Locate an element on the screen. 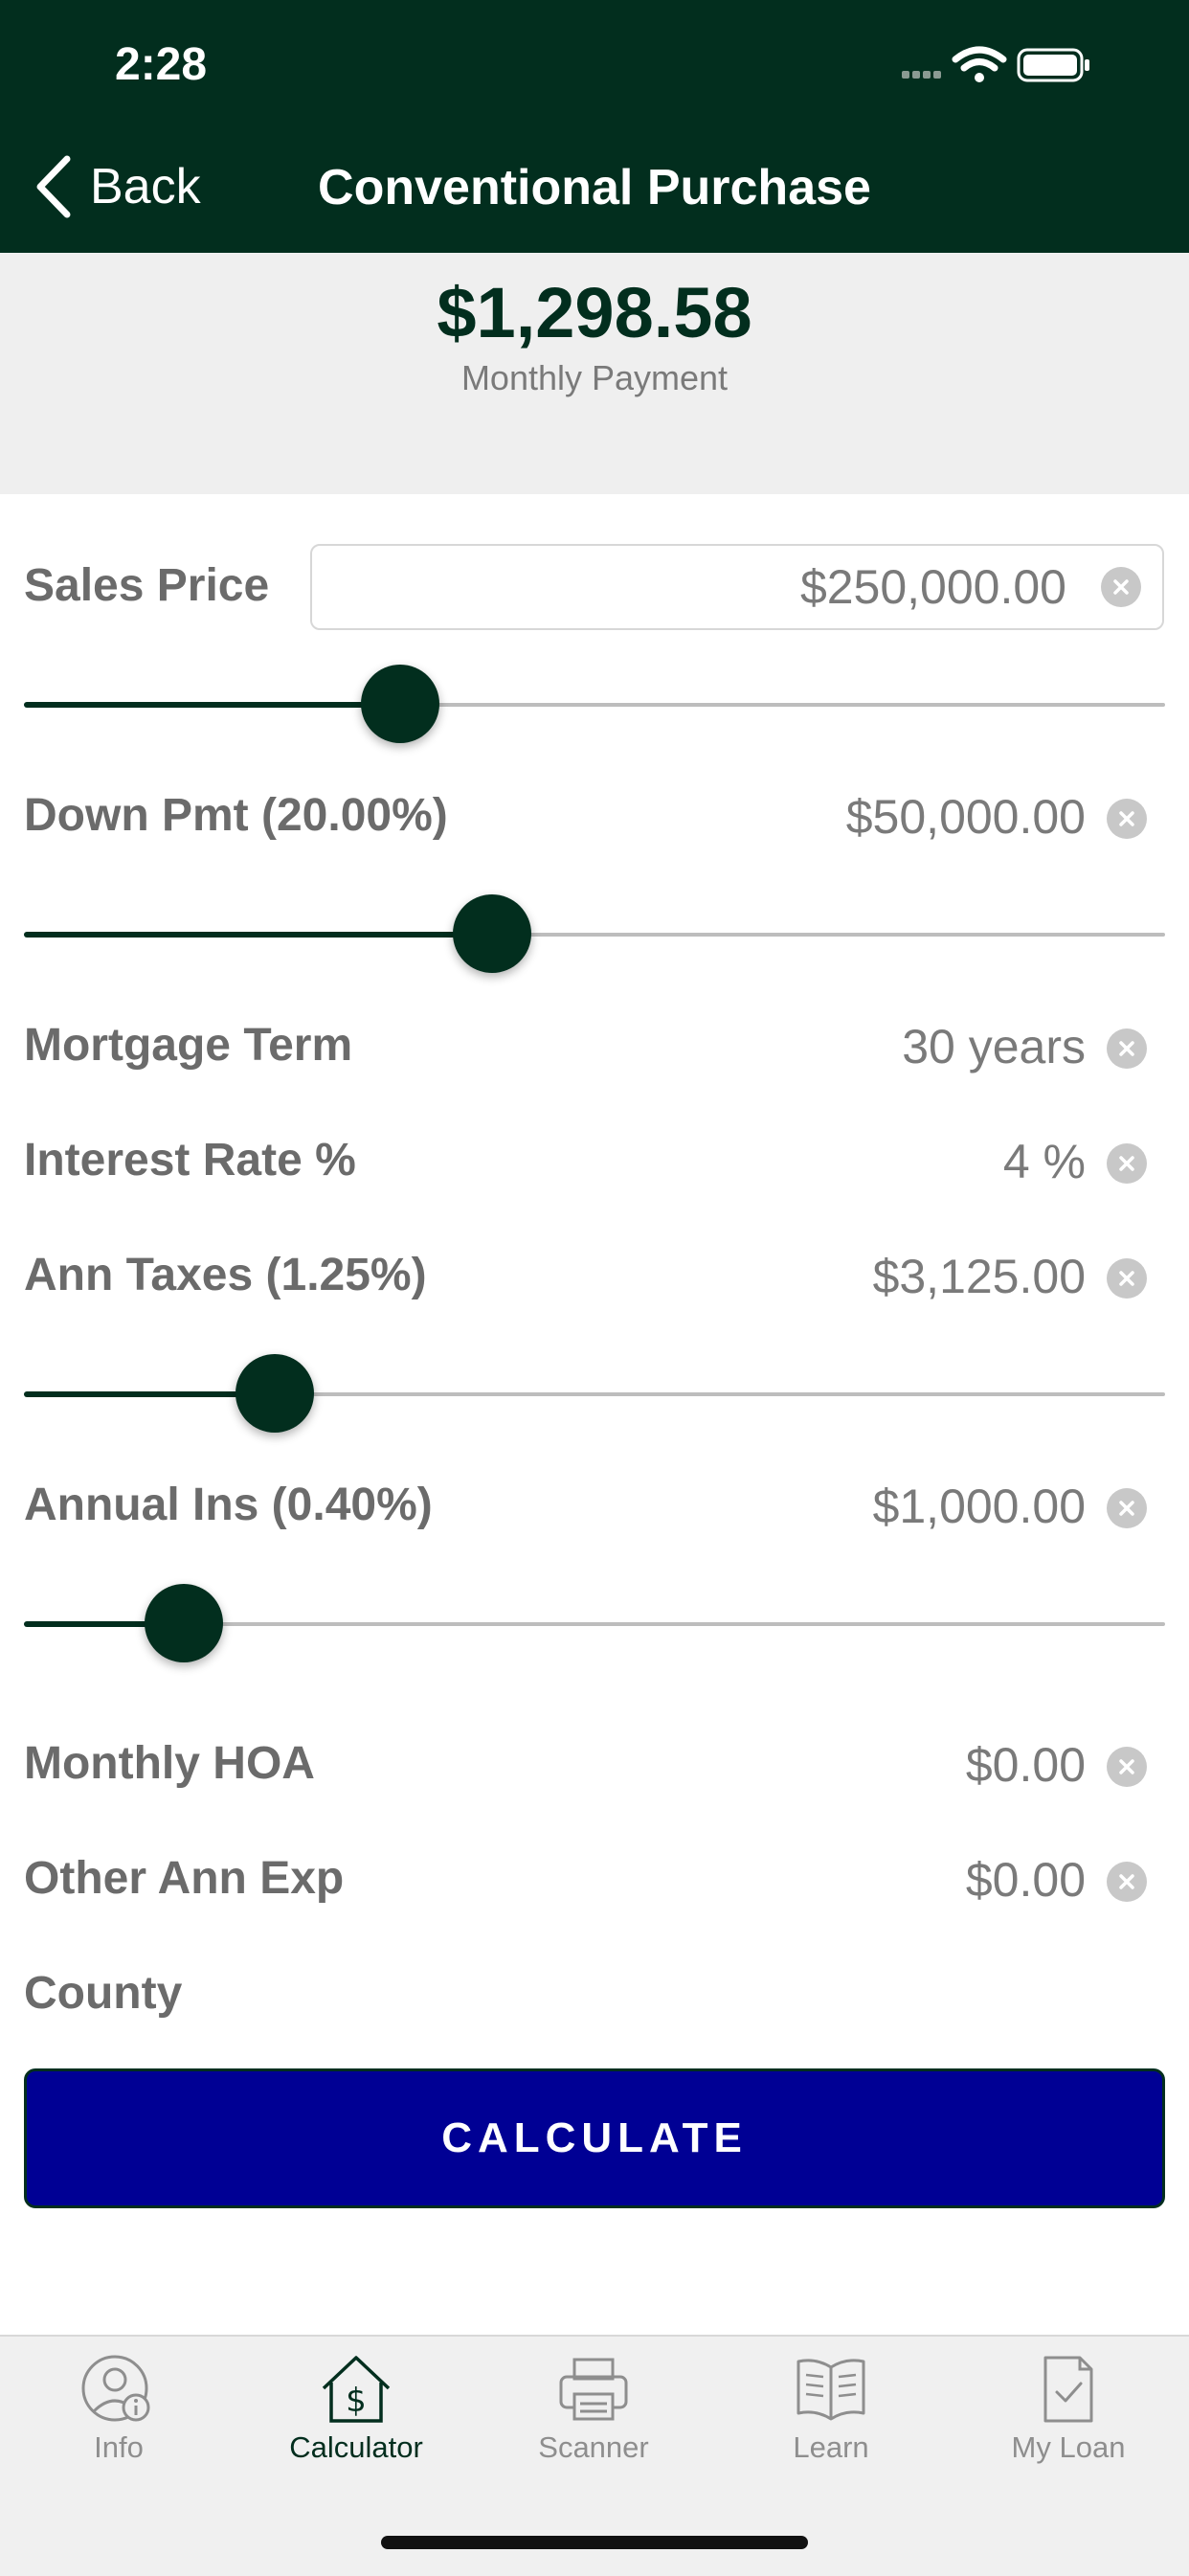 The width and height of the screenshot is (1189, 2576). tab-info: Info is located at coordinates (118, 2421).